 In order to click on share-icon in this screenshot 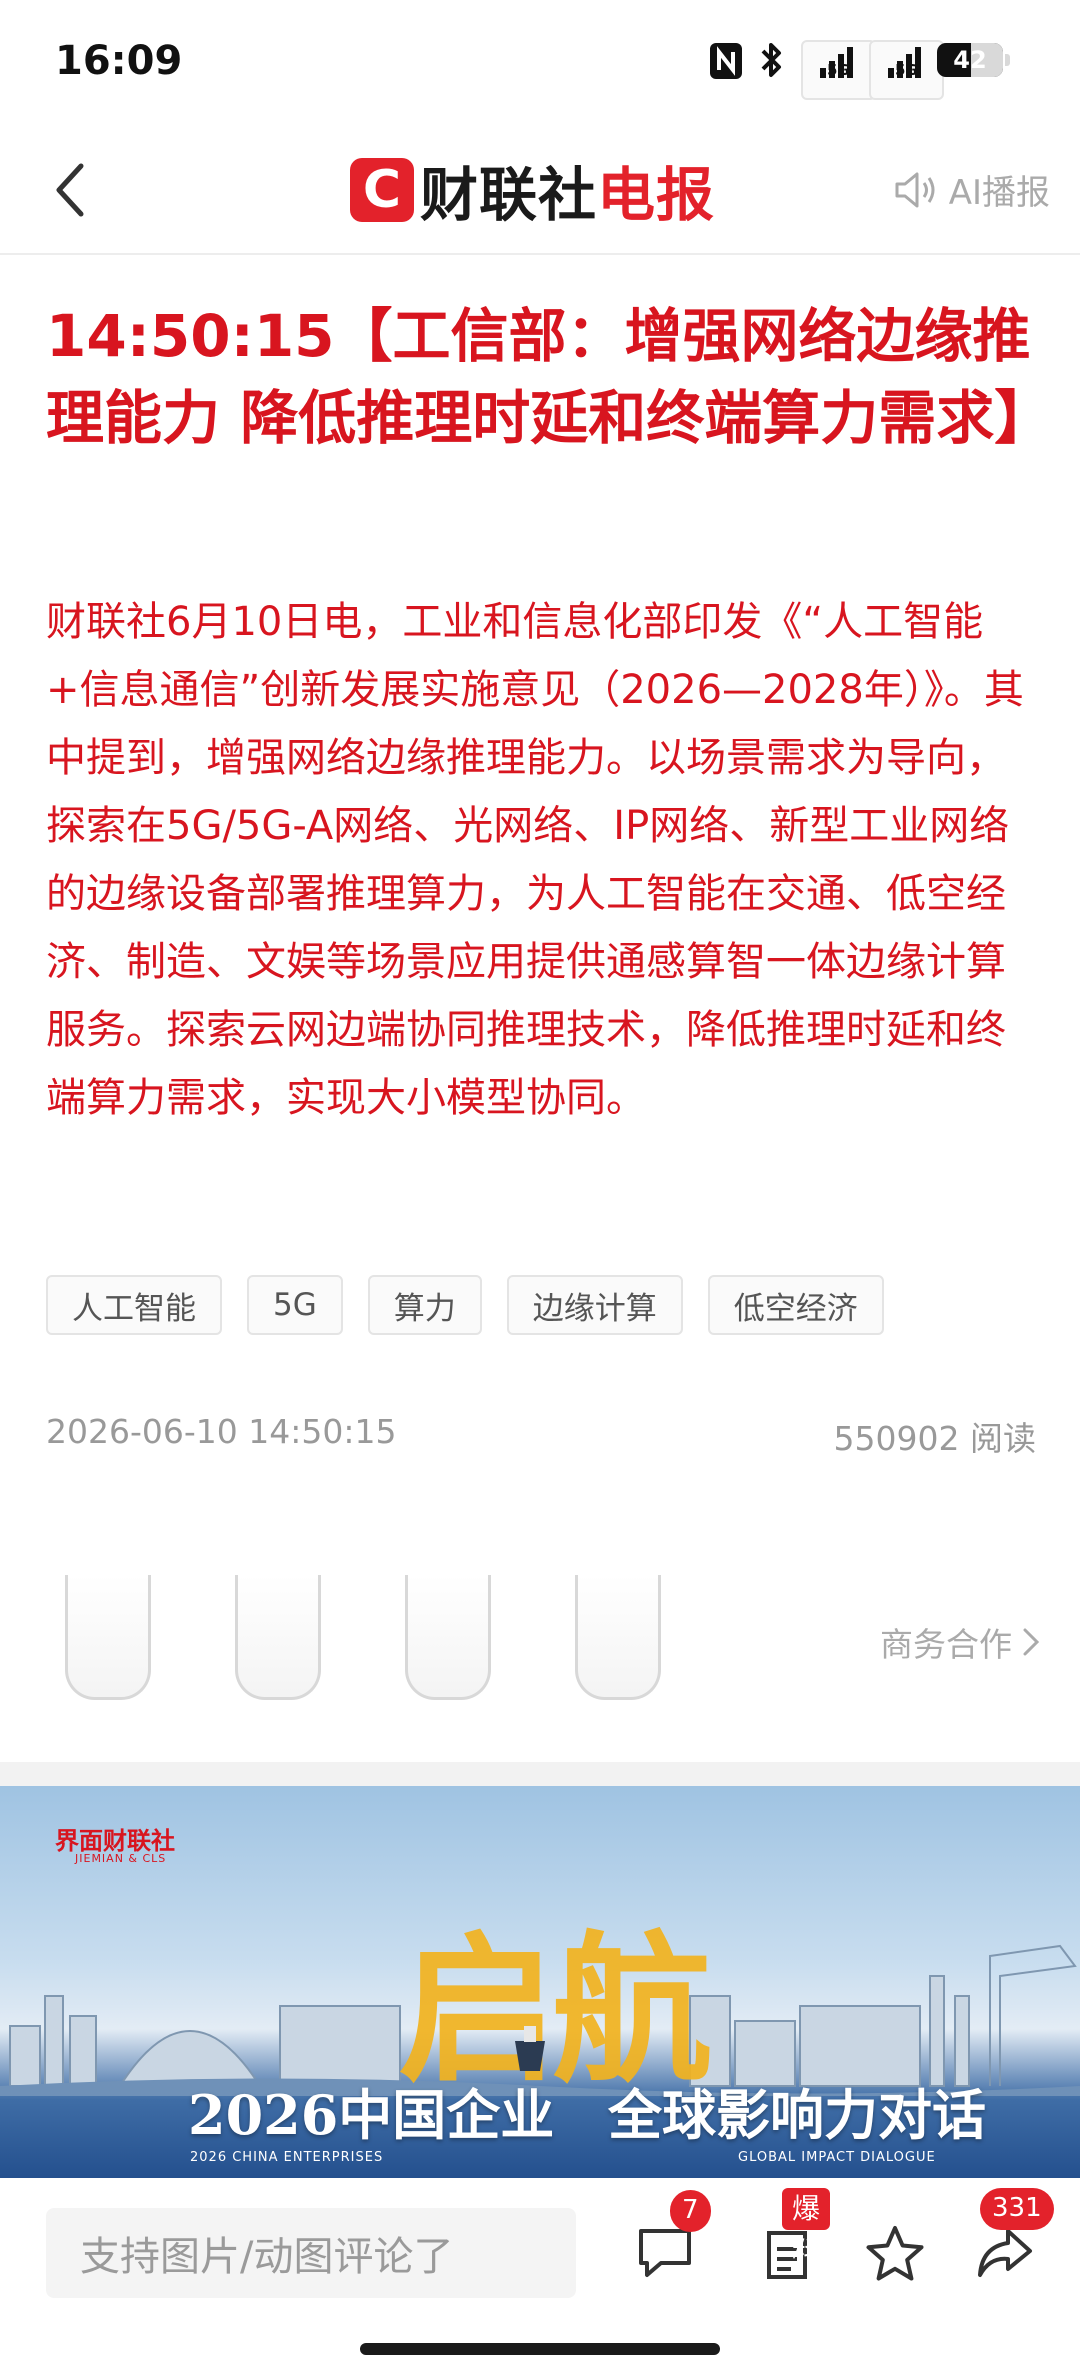, I will do `click(1005, 2253)`.